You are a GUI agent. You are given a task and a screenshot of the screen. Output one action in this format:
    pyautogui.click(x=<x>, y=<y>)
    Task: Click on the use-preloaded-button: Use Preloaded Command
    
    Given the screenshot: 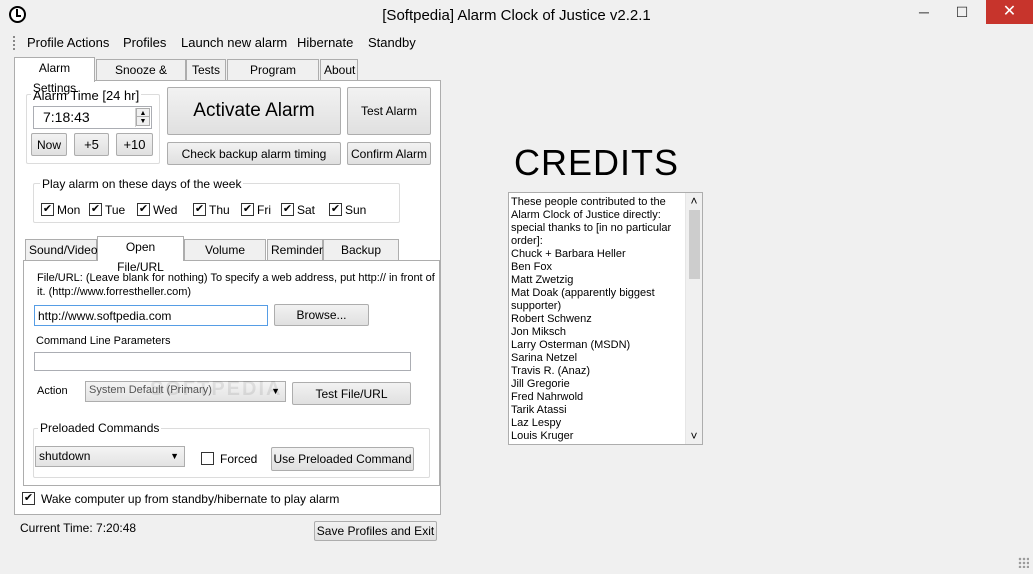 What is the action you would take?
    pyautogui.click(x=342, y=459)
    